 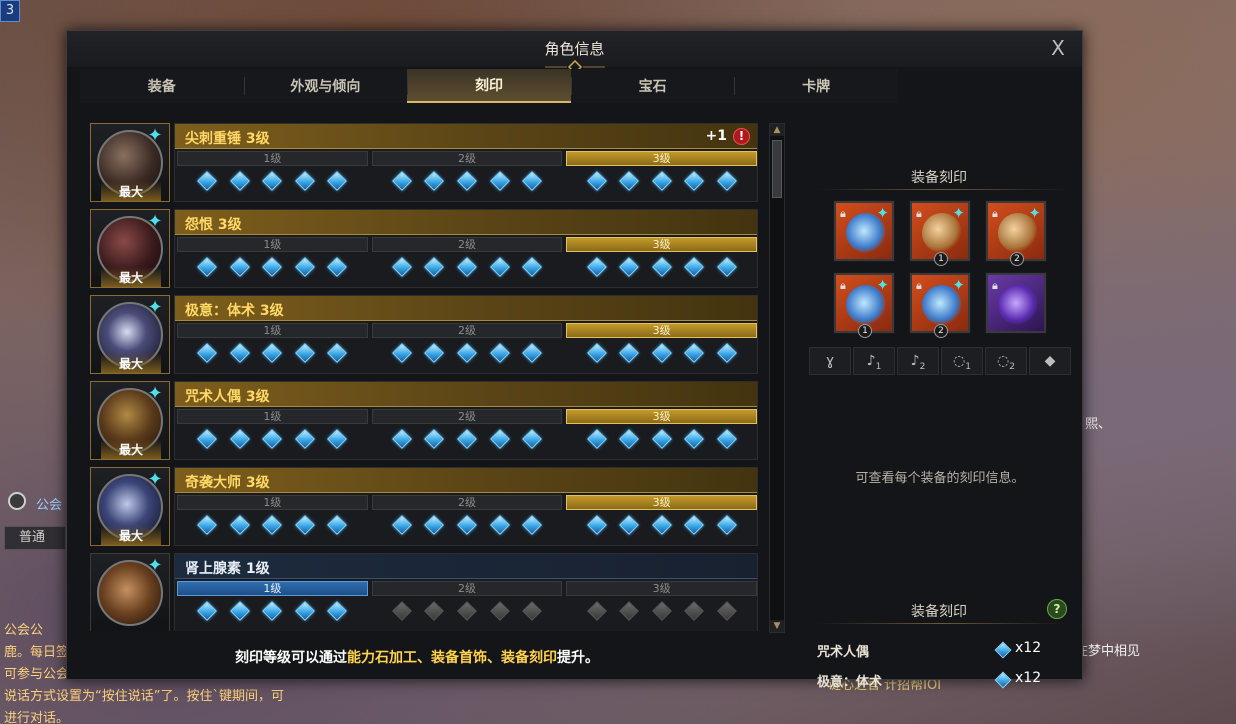 I want to click on world-text: 熙、, so click(x=1098, y=424).